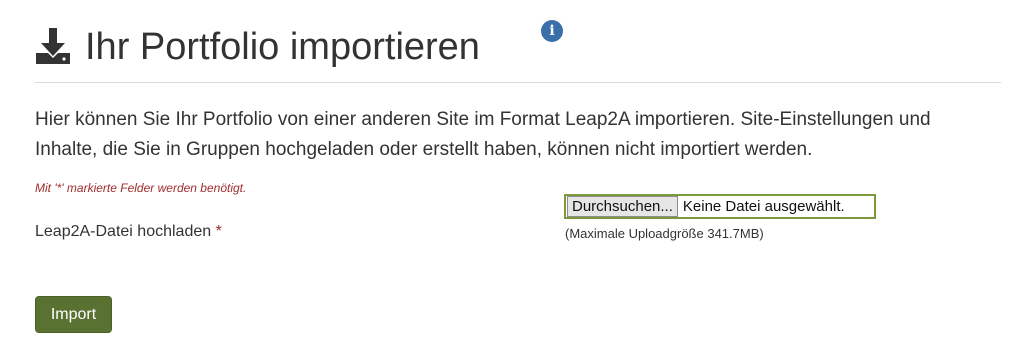 The image size is (1011, 358). What do you see at coordinates (53, 46) in the screenshot?
I see `download-icon` at bounding box center [53, 46].